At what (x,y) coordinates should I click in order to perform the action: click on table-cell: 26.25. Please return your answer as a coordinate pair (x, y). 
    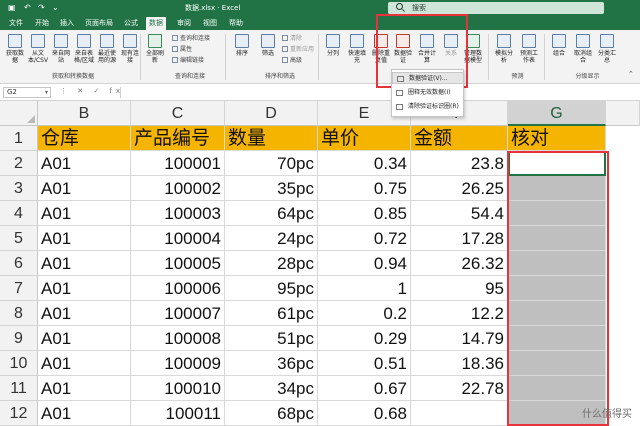
    Looking at the image, I should click on (459, 188).